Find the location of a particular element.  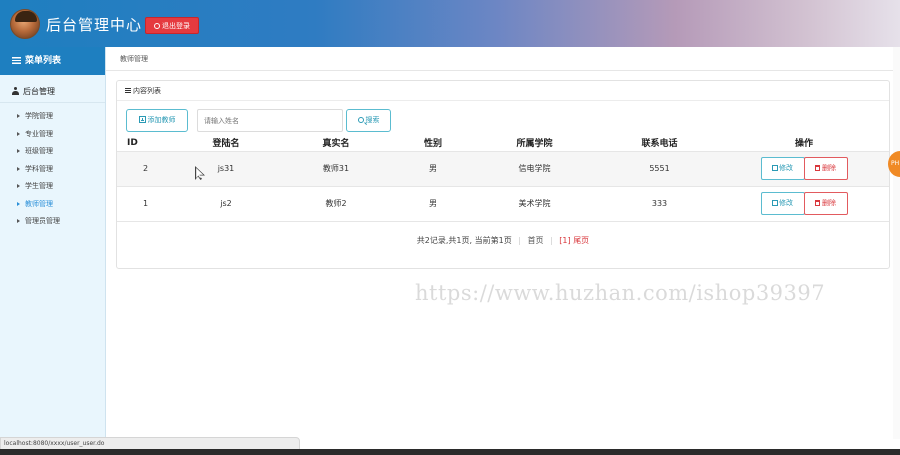

avatar is located at coordinates (25, 24).